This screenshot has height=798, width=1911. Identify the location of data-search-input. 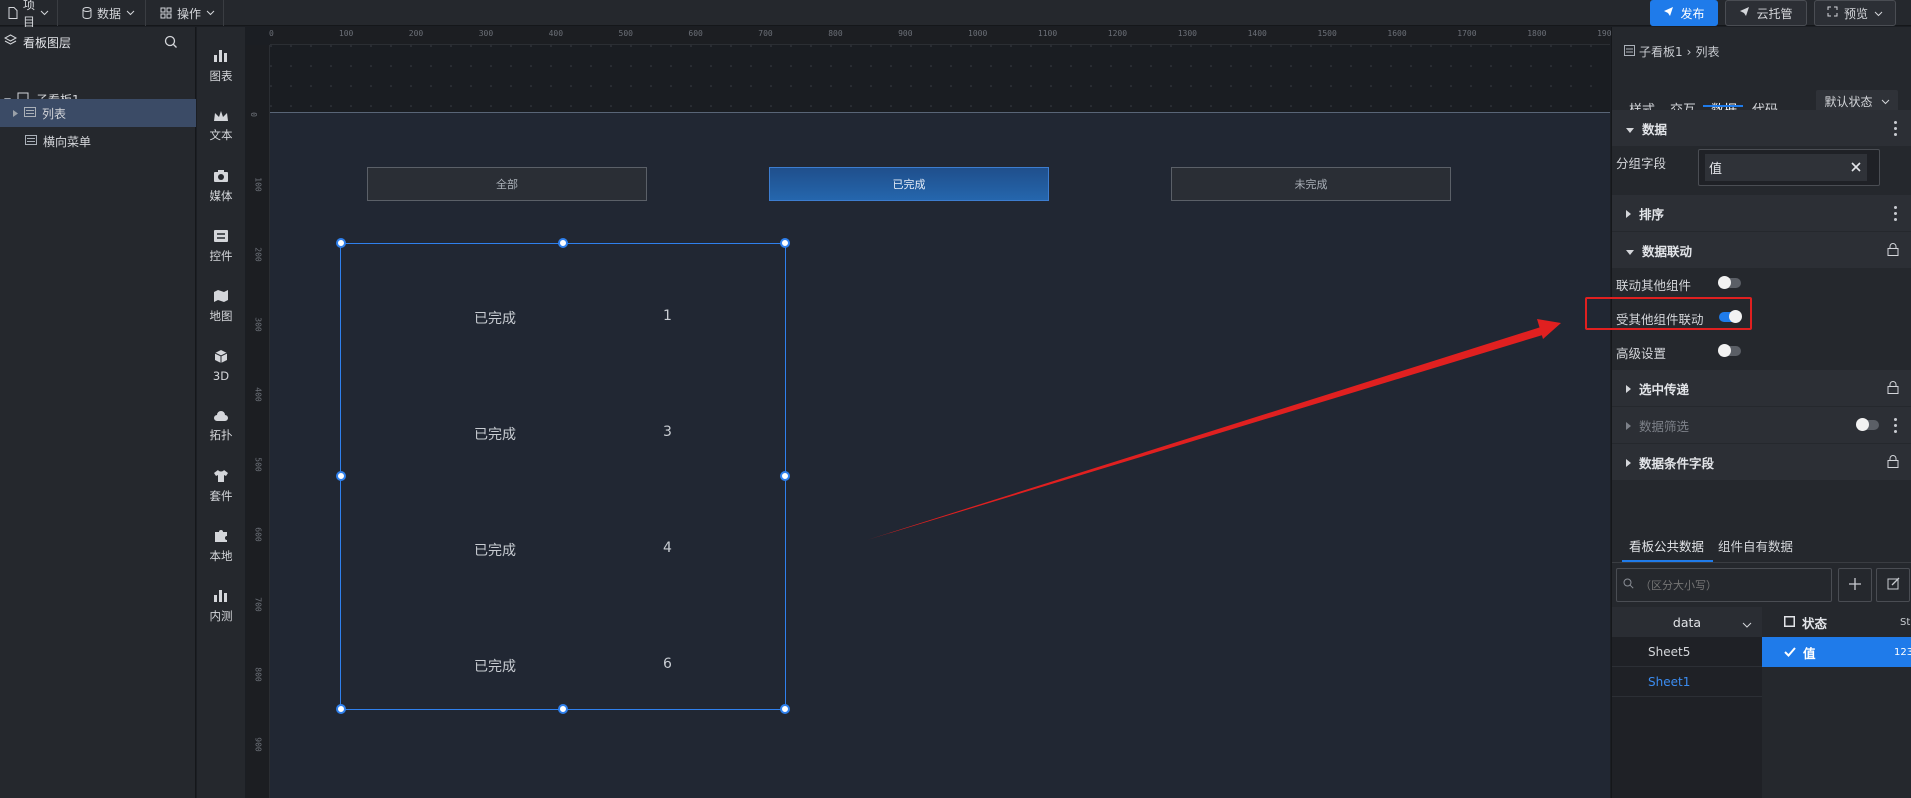
(1730, 585).